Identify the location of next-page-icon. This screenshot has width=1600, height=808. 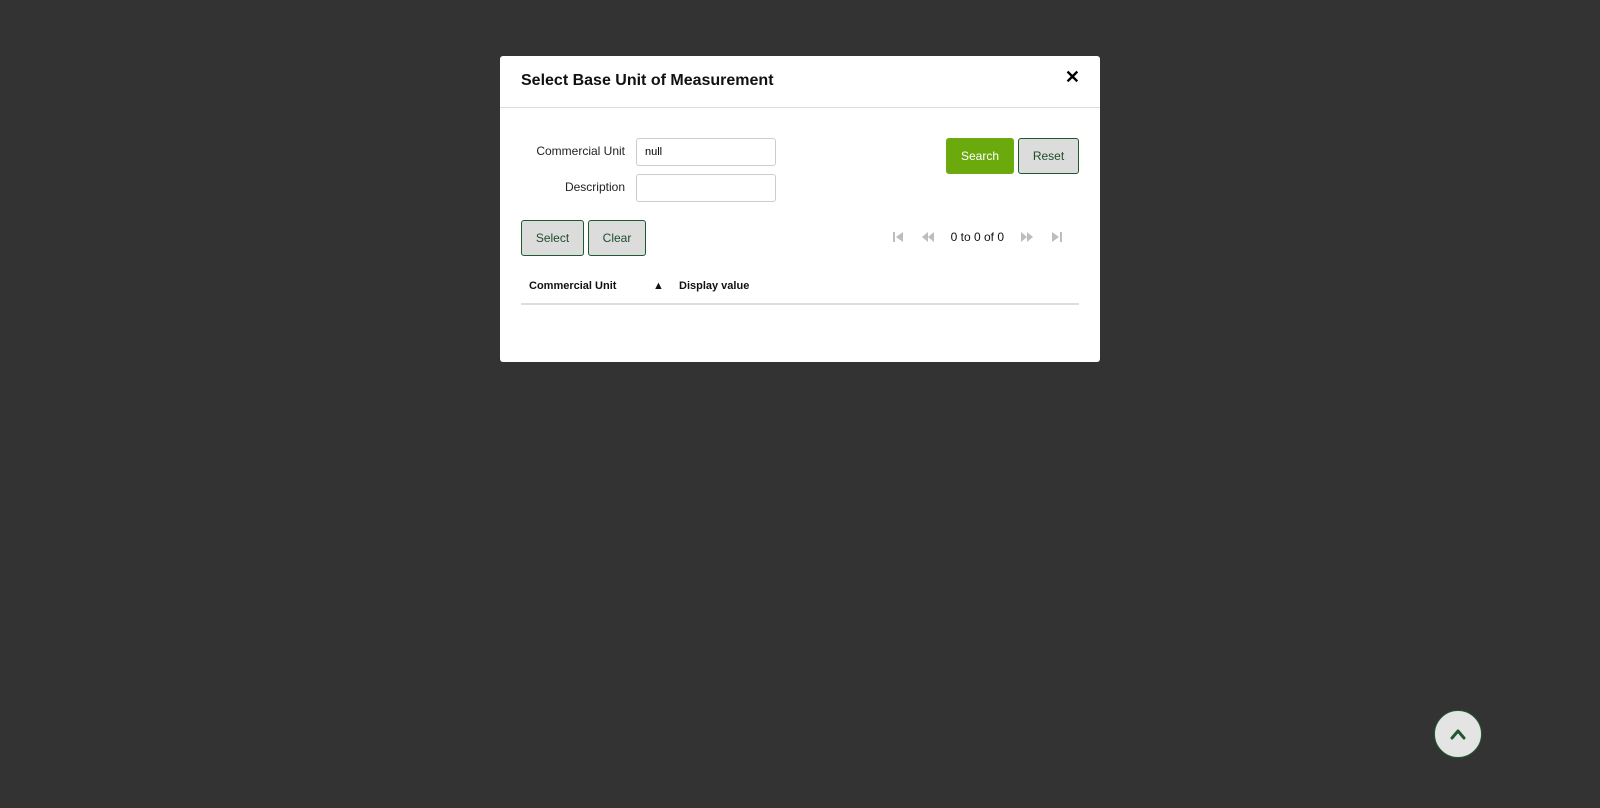
(1027, 237).